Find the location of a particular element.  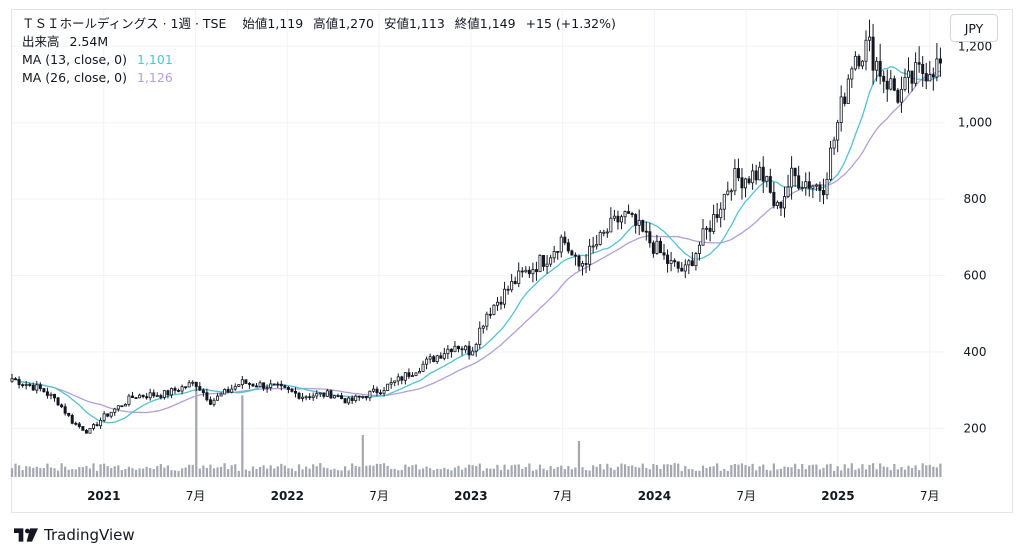

tradingview-logo: TradingView is located at coordinates (74, 535).